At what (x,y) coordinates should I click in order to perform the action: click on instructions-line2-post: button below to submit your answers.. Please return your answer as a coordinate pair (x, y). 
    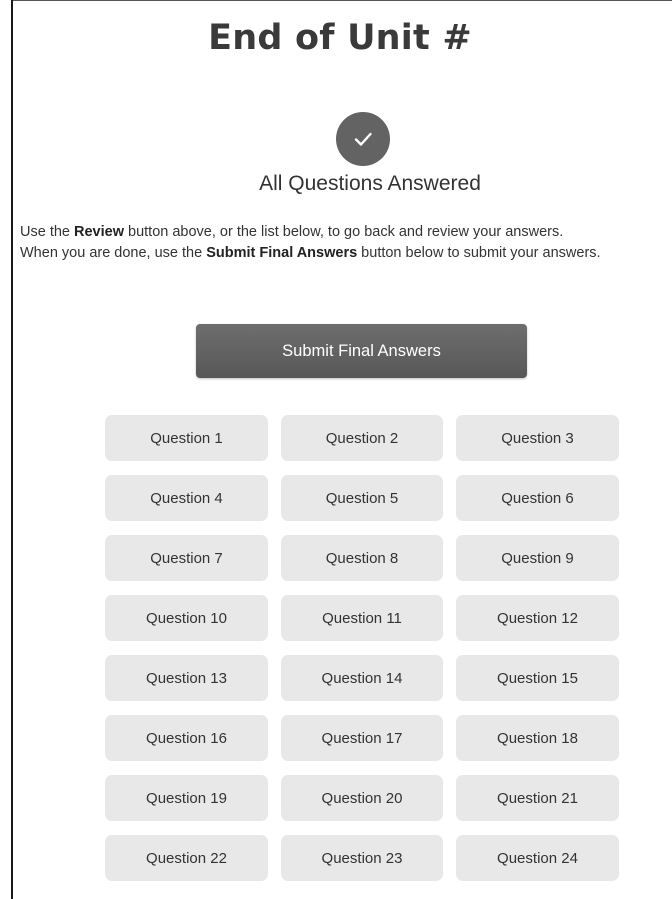
    Looking at the image, I should click on (479, 253).